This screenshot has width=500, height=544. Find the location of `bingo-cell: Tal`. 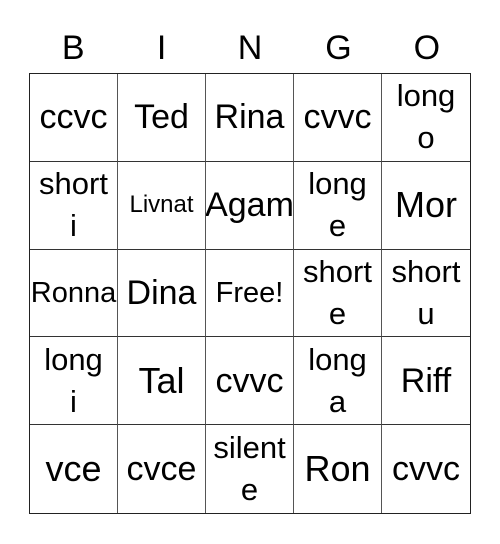

bingo-cell: Tal is located at coordinates (162, 381).